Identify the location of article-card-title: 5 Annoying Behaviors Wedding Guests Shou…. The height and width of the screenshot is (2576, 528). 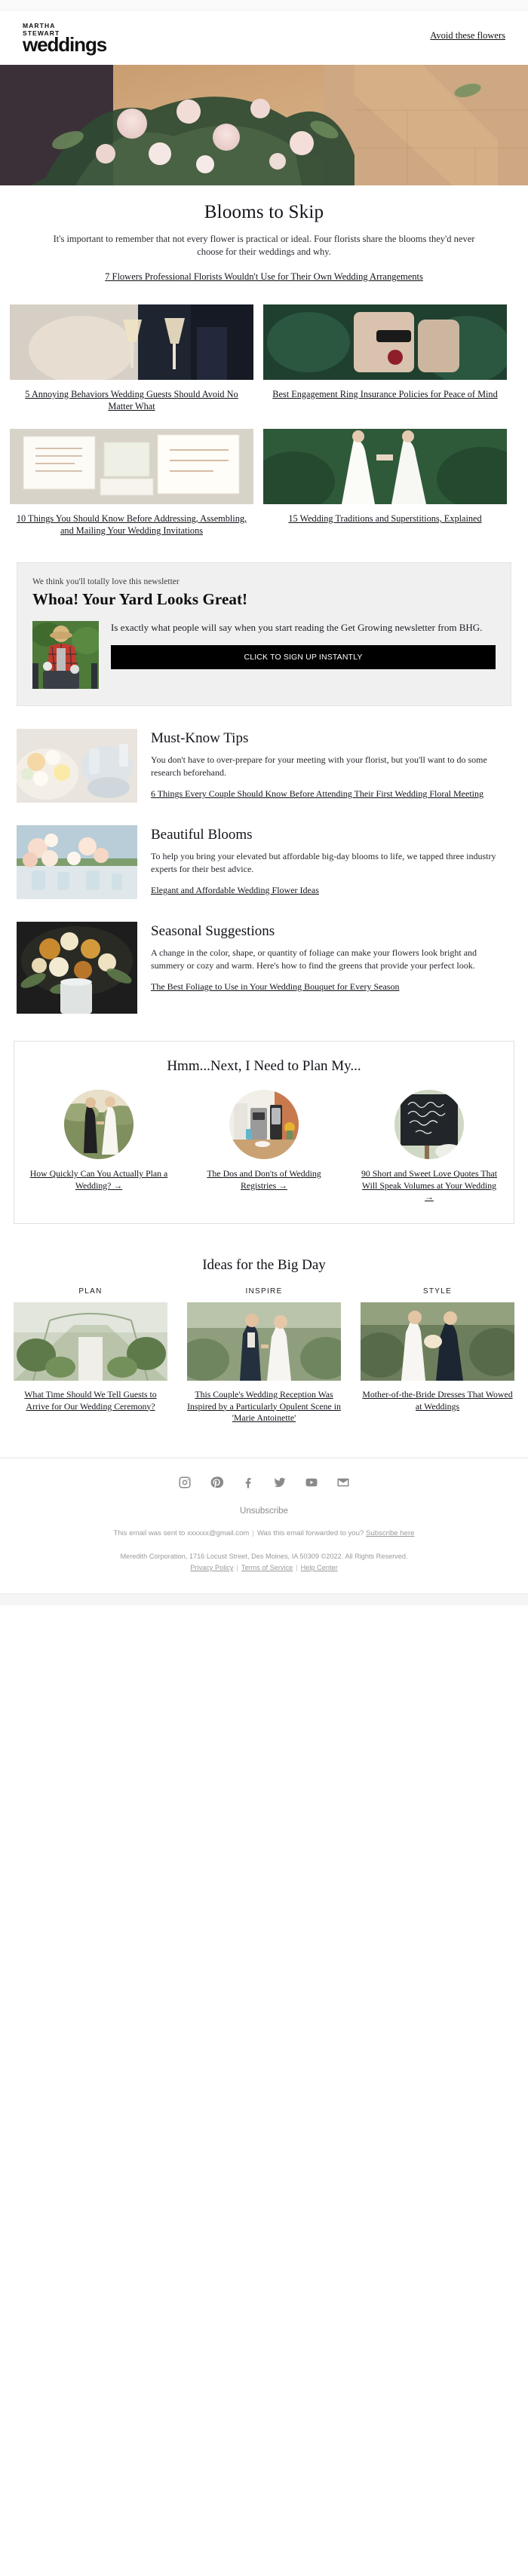
(131, 400).